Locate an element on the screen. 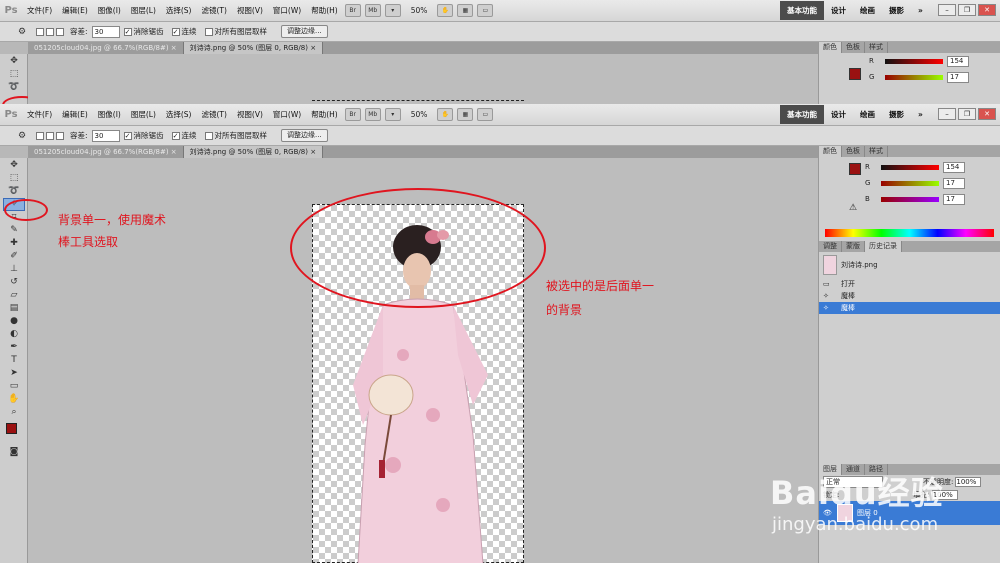 This screenshot has width=1000, height=563. opacity-input: 100% is located at coordinates (968, 481).